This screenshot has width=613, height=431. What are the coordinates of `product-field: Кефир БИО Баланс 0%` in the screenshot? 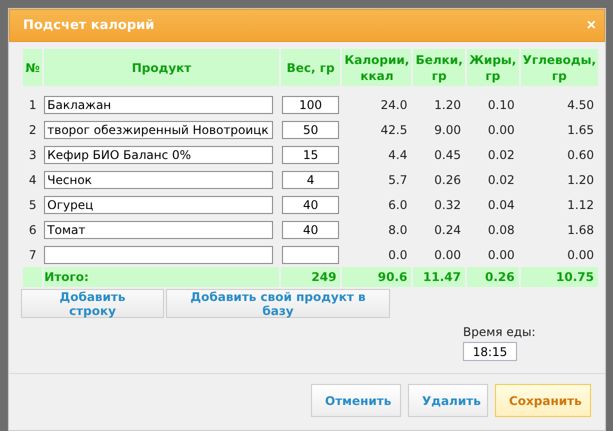 It's located at (159, 155).